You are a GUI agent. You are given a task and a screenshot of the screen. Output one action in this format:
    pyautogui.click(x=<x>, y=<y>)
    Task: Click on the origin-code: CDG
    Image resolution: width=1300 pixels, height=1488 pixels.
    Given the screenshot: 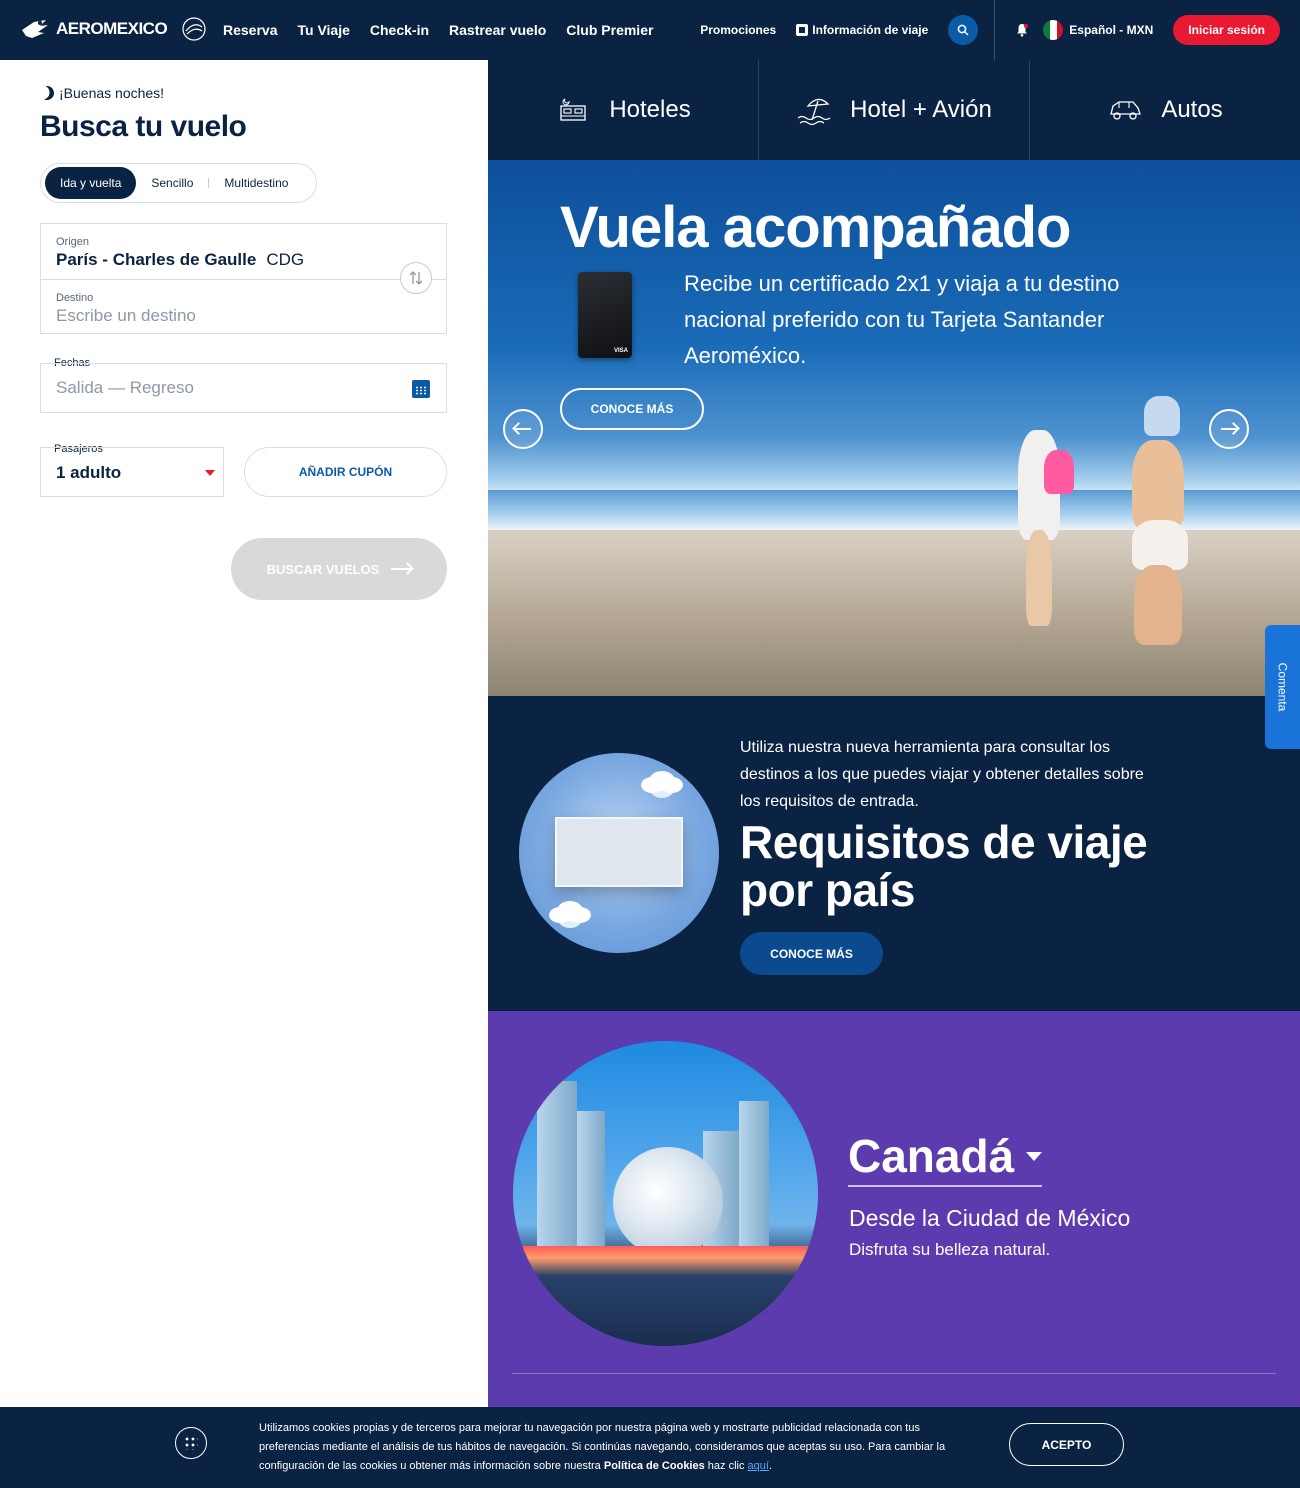 What is the action you would take?
    pyautogui.click(x=285, y=259)
    